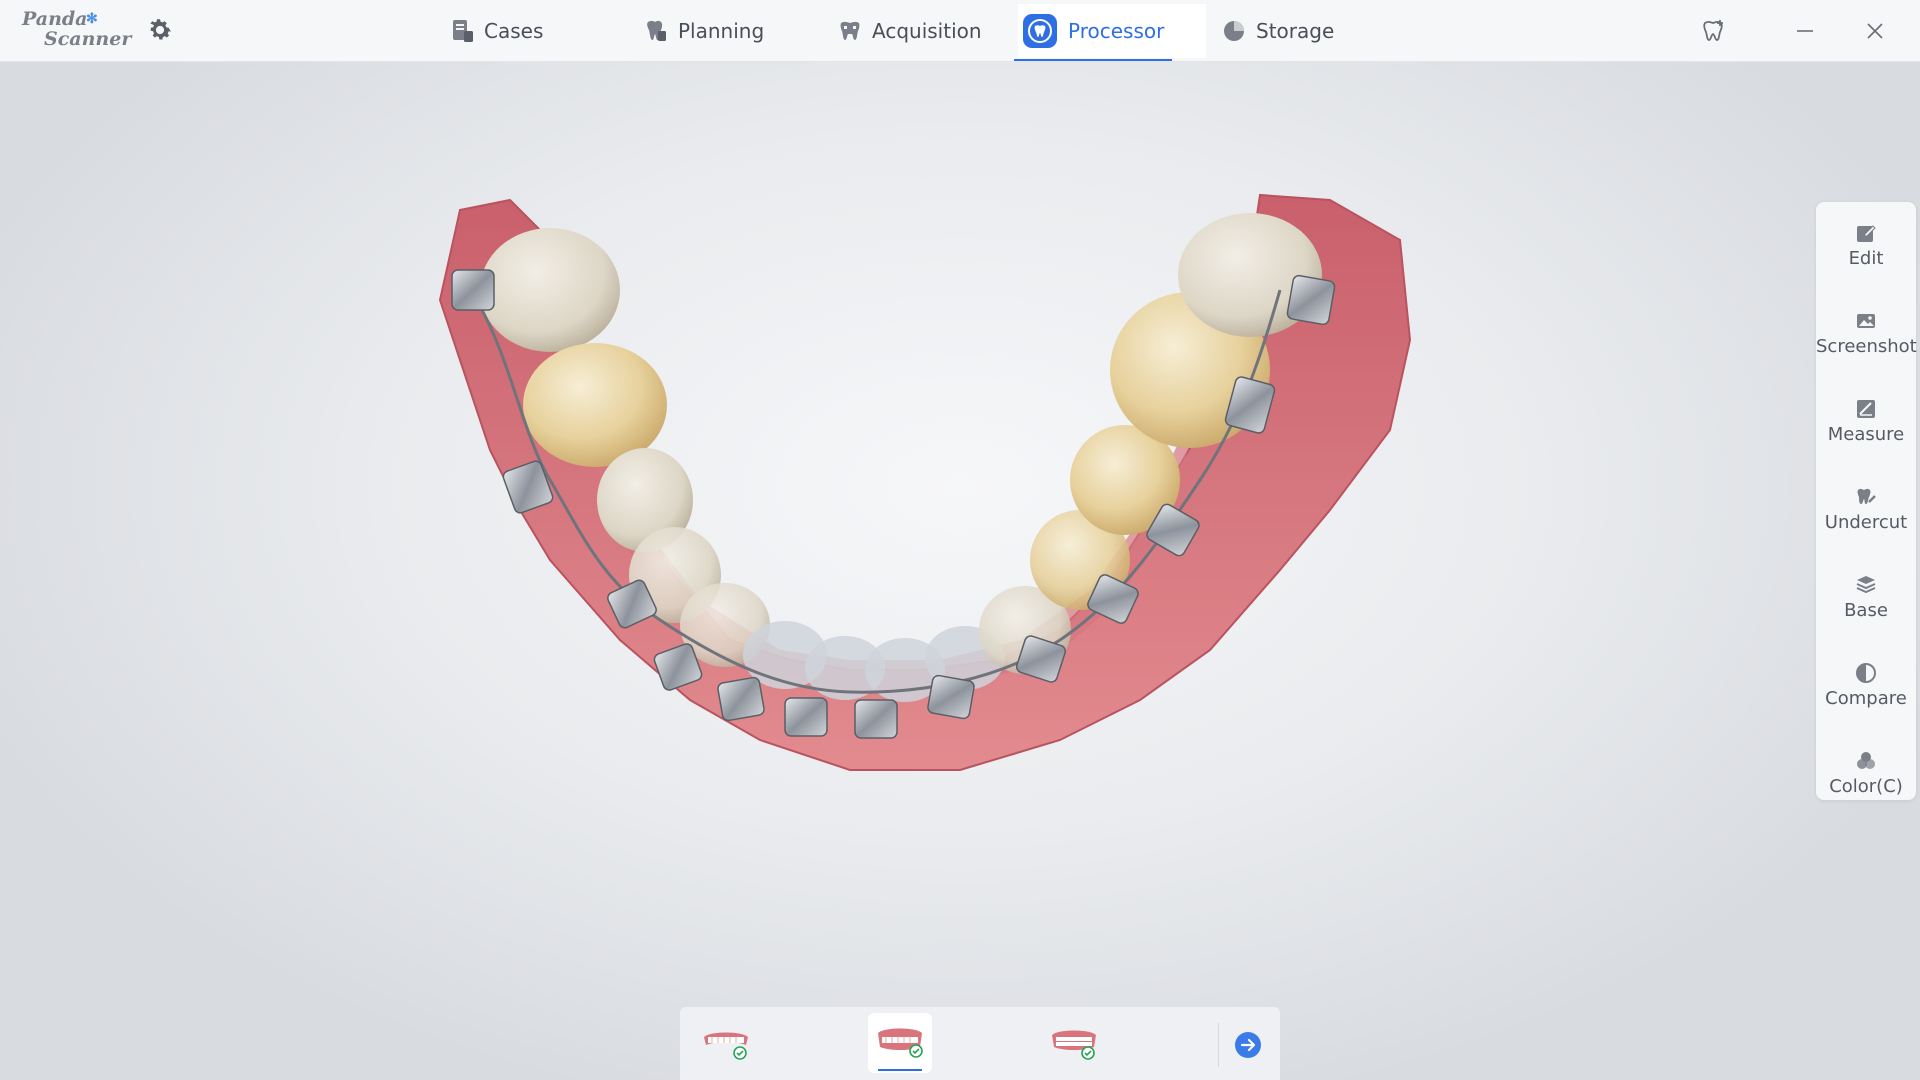  I want to click on tool-undercut-label: Undercut, so click(1866, 522).